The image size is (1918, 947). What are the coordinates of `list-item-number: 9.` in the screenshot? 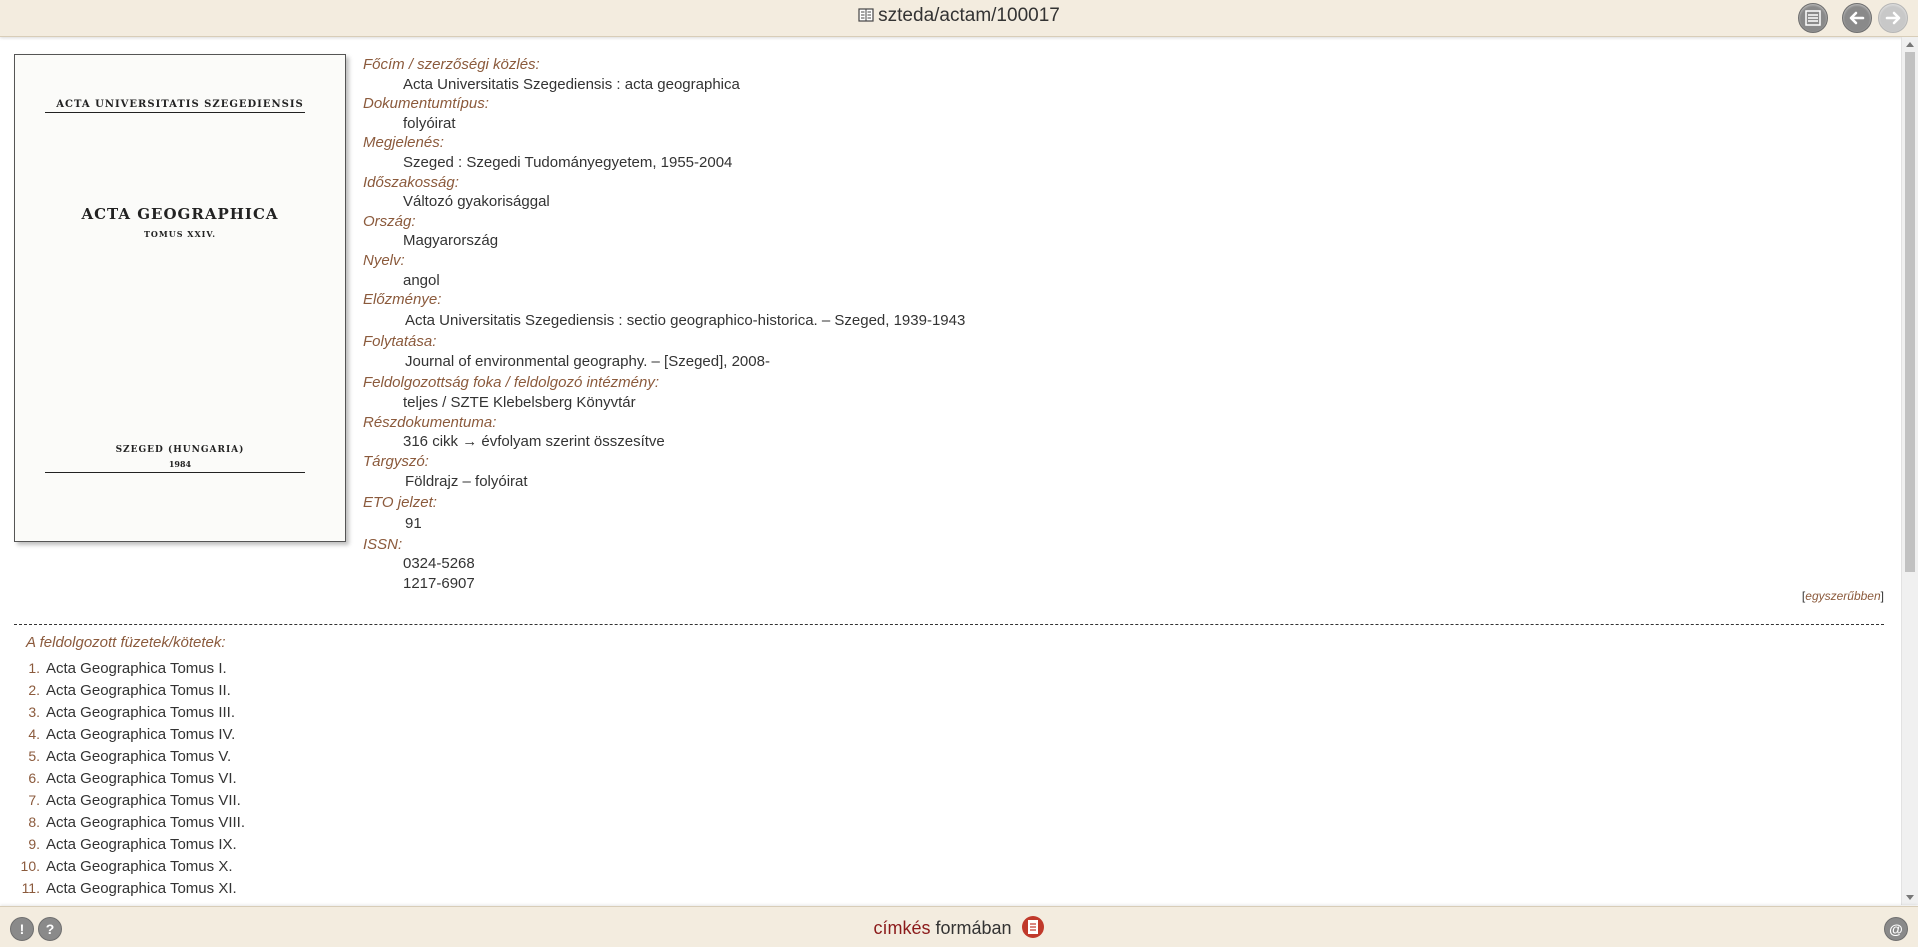 It's located at (34, 844).